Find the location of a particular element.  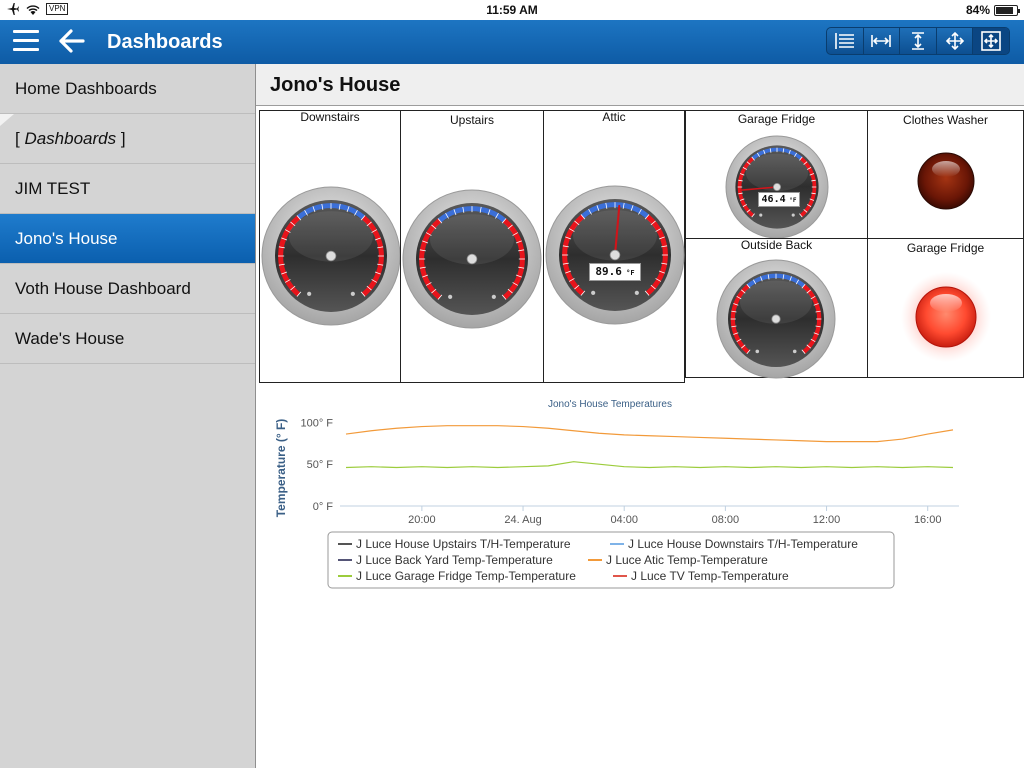

folded-corner is located at coordinates (7, 120).